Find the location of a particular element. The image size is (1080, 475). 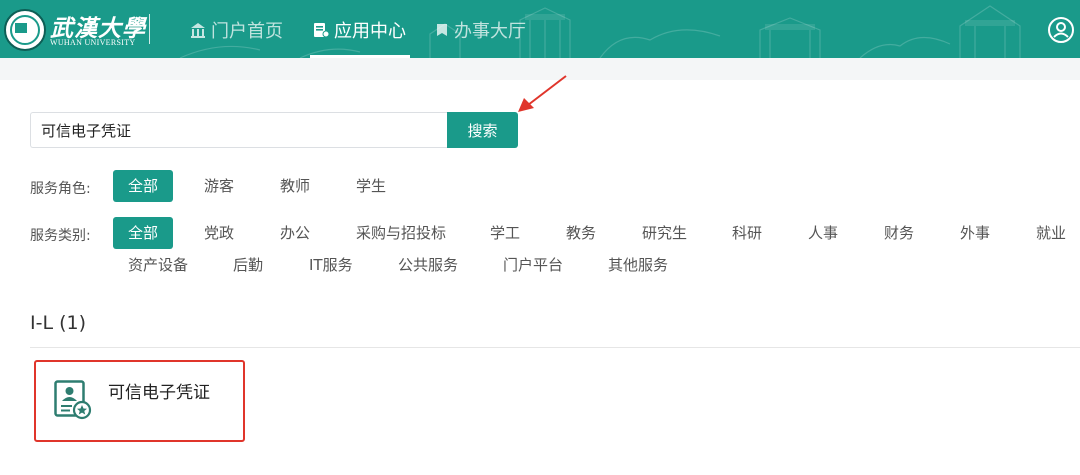

university-name-en: WUHAN UNIVERSITY is located at coordinates (93, 42).